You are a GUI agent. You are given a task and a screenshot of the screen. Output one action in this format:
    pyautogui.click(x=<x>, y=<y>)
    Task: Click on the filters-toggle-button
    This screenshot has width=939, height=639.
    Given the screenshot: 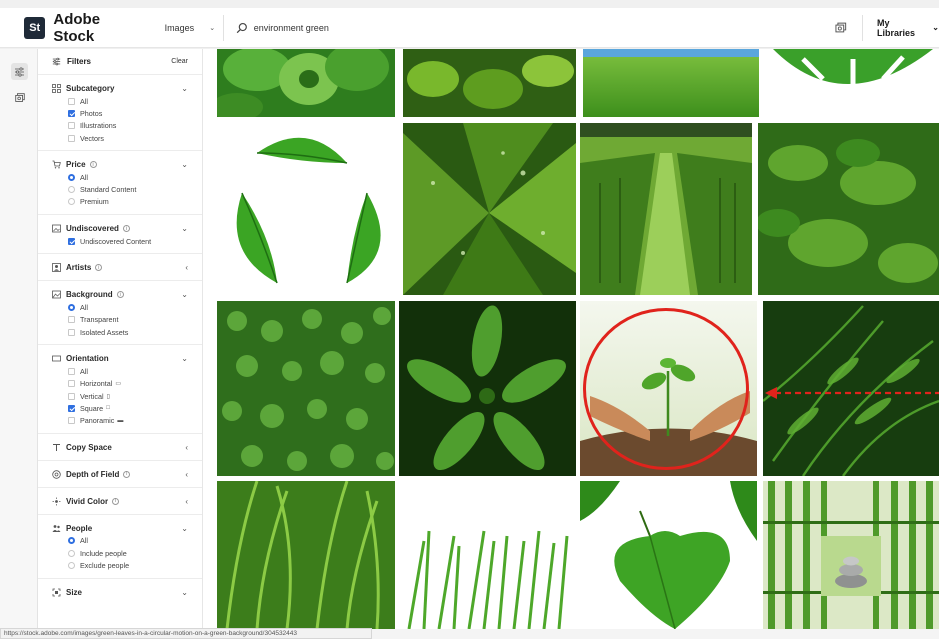 What is the action you would take?
    pyautogui.click(x=19, y=71)
    